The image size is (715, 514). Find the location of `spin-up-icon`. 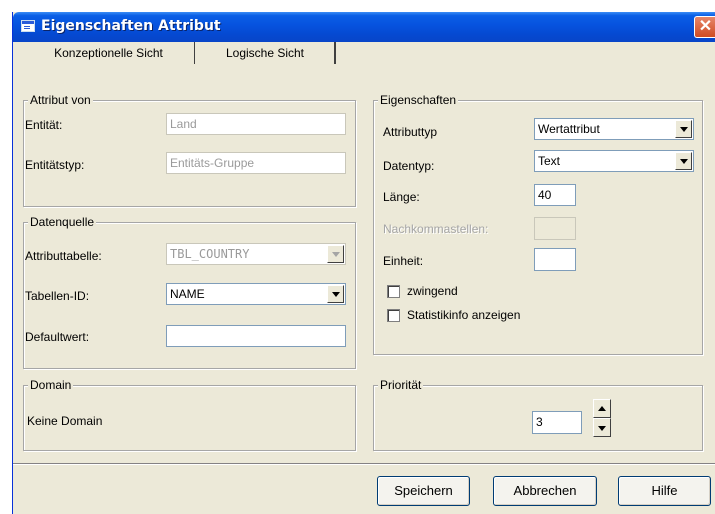

spin-up-icon is located at coordinates (602, 408).